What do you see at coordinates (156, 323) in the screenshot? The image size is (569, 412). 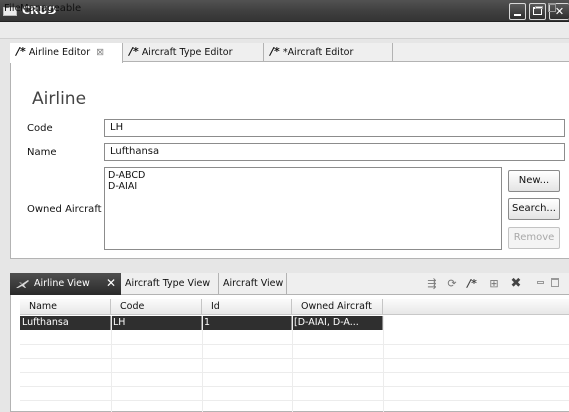 I see `cell-code: LH` at bounding box center [156, 323].